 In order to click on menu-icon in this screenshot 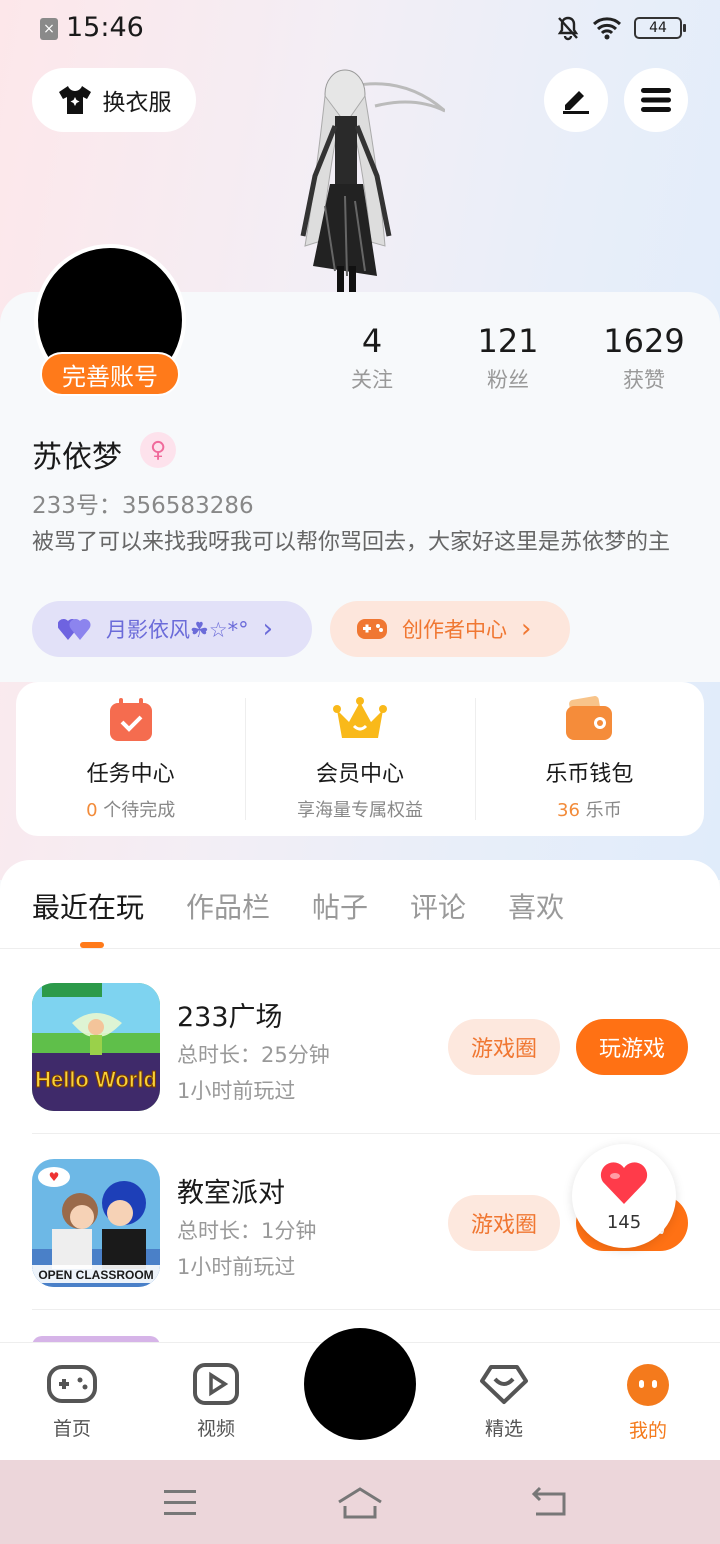, I will do `click(656, 100)`.